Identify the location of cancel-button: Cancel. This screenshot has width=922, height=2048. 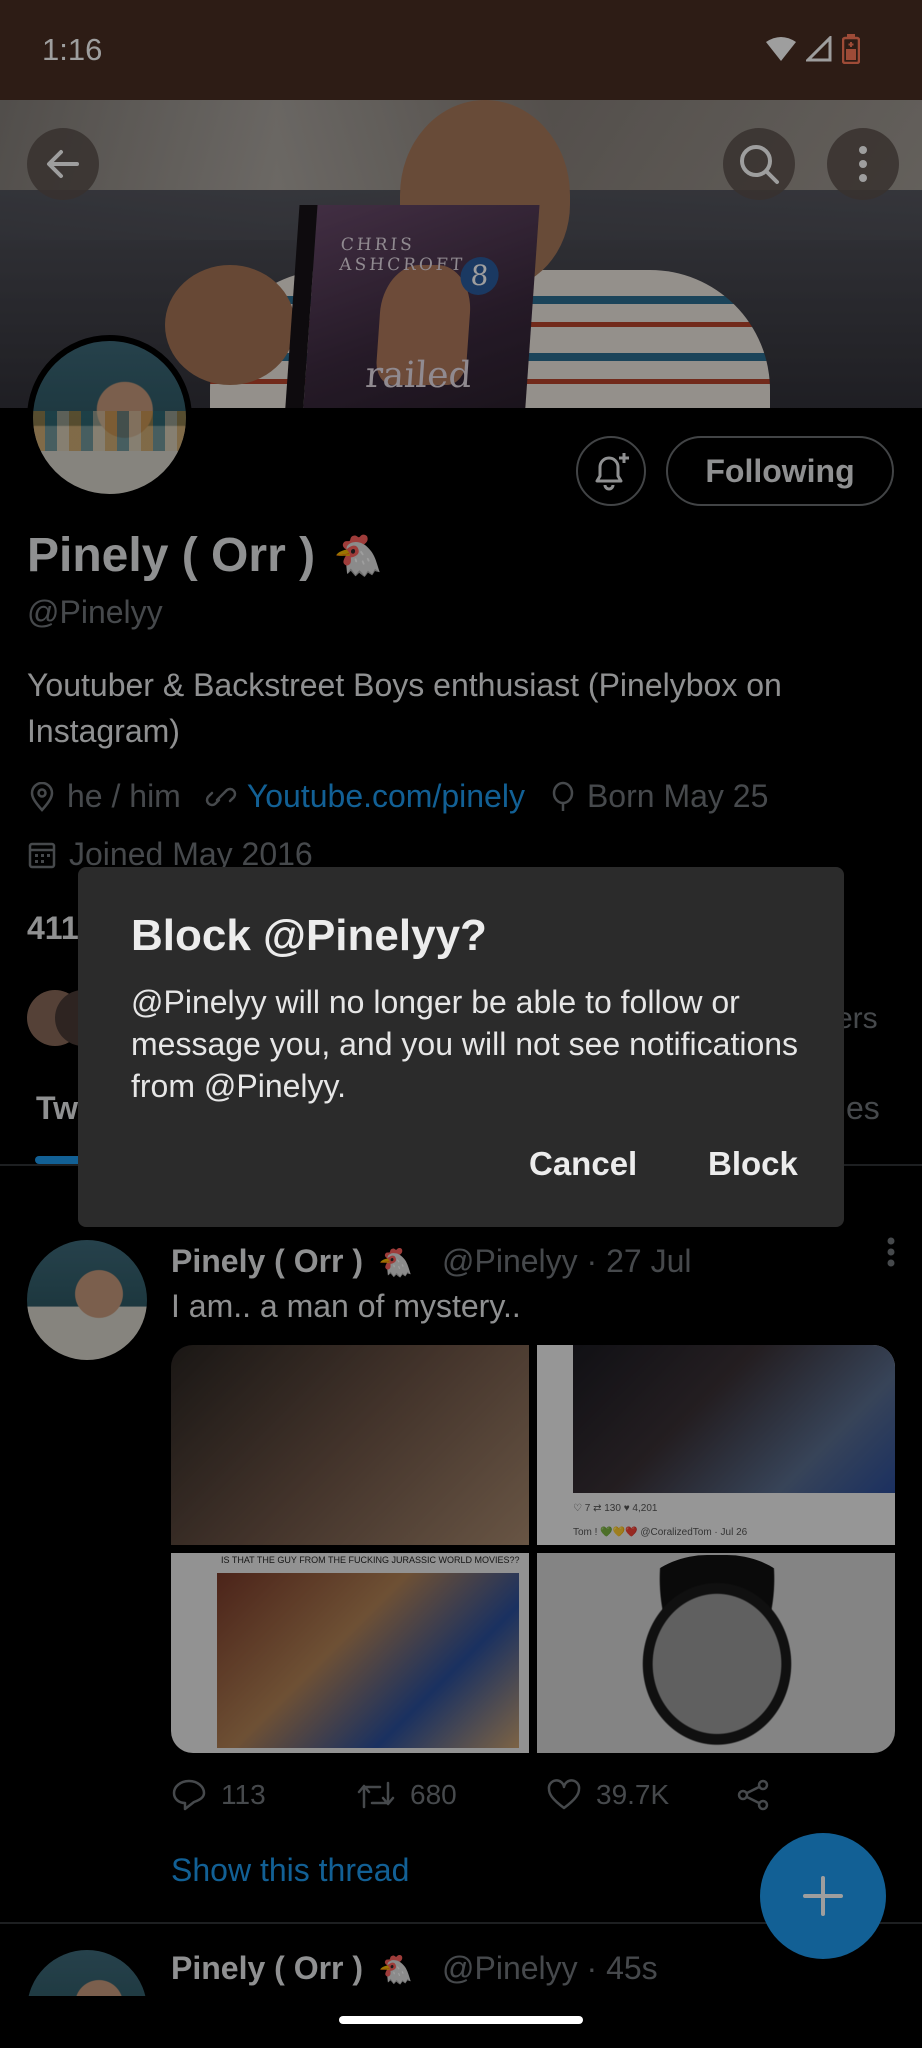
(583, 1164).